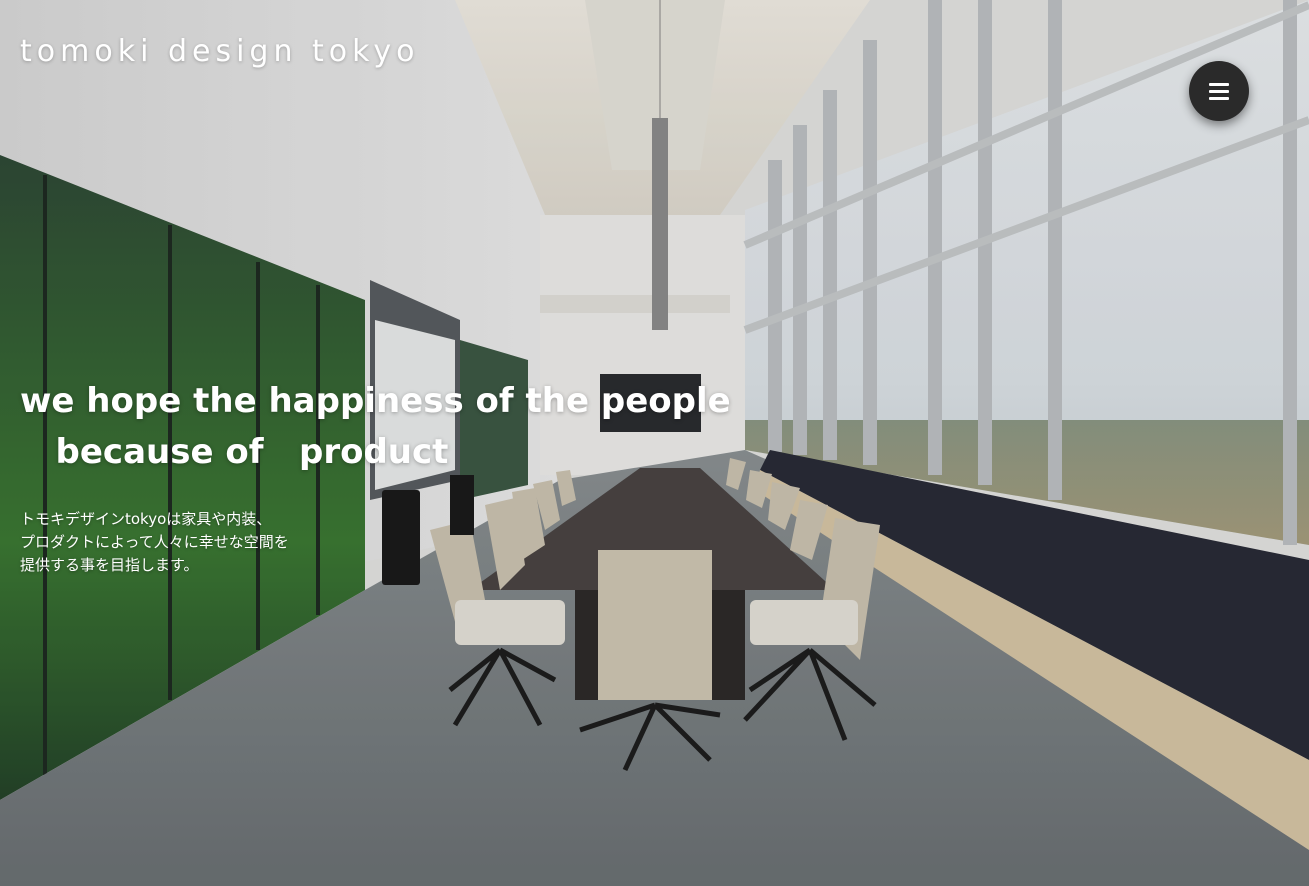 This screenshot has width=1309, height=886. Describe the element at coordinates (375, 401) in the screenshot. I see `headline-line-1: we hope the happiness of the people` at that location.